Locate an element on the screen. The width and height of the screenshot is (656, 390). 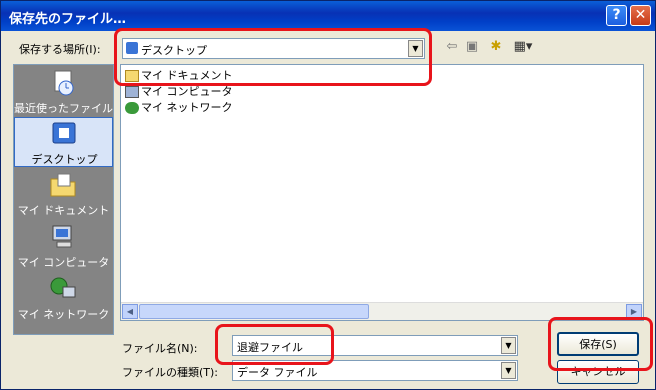
filetype-select: データ ファイル ▼ is located at coordinates (375, 370).